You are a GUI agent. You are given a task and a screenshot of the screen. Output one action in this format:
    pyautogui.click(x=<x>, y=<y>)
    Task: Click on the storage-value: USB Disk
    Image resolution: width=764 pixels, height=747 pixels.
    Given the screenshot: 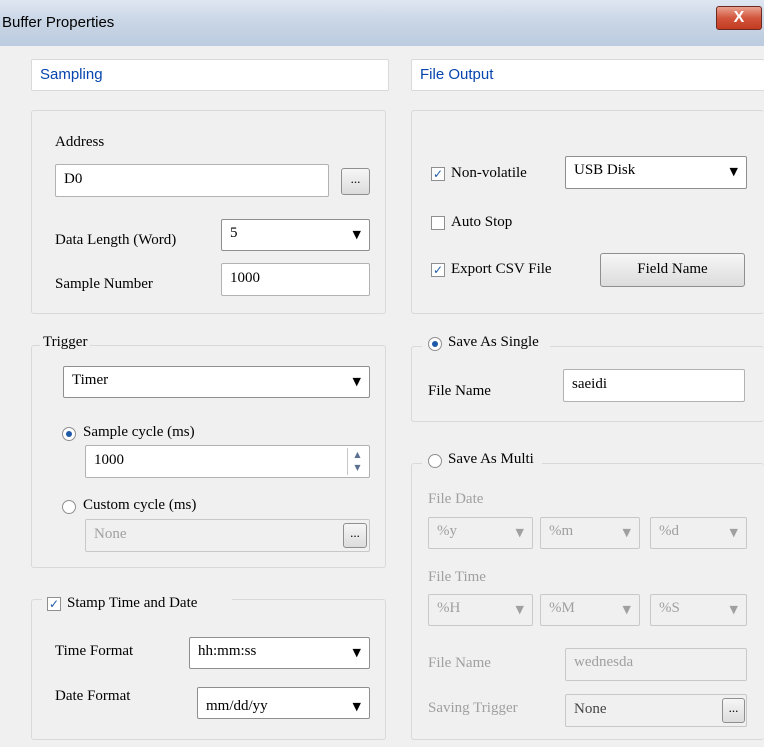 What is the action you would take?
    pyautogui.click(x=605, y=170)
    